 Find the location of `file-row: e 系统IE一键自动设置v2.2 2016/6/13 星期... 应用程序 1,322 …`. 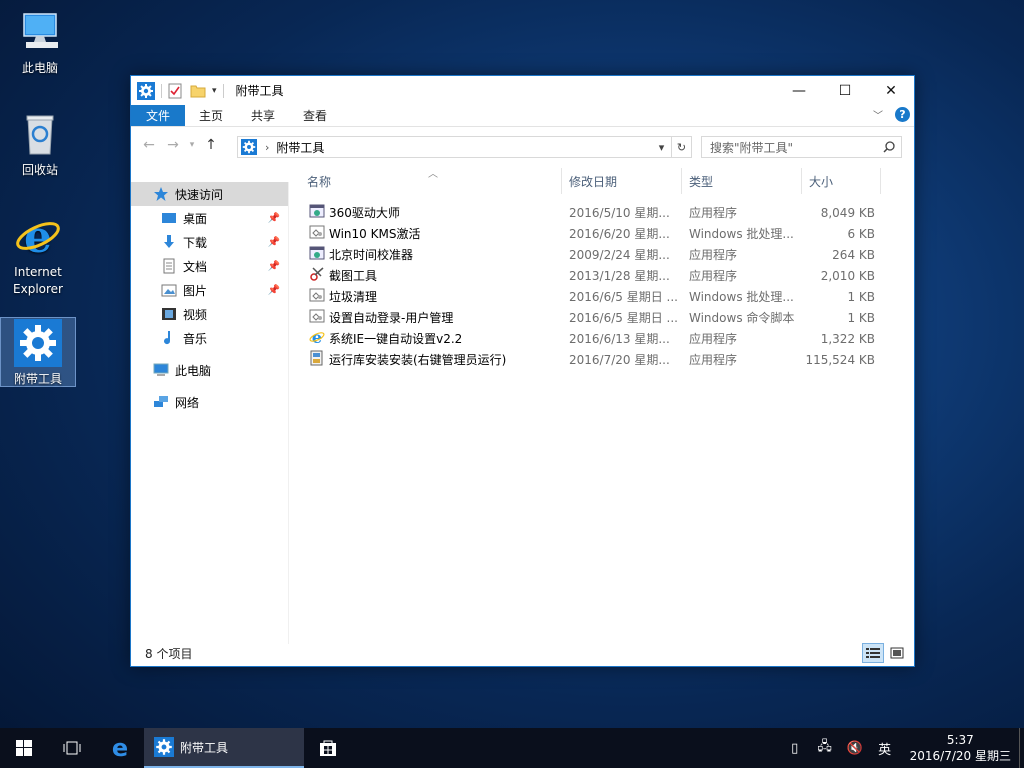

file-row: e 系统IE一键自动设置v2.2 2016/6/13 星期... 应用程序 1,322 … is located at coordinates (595, 338).